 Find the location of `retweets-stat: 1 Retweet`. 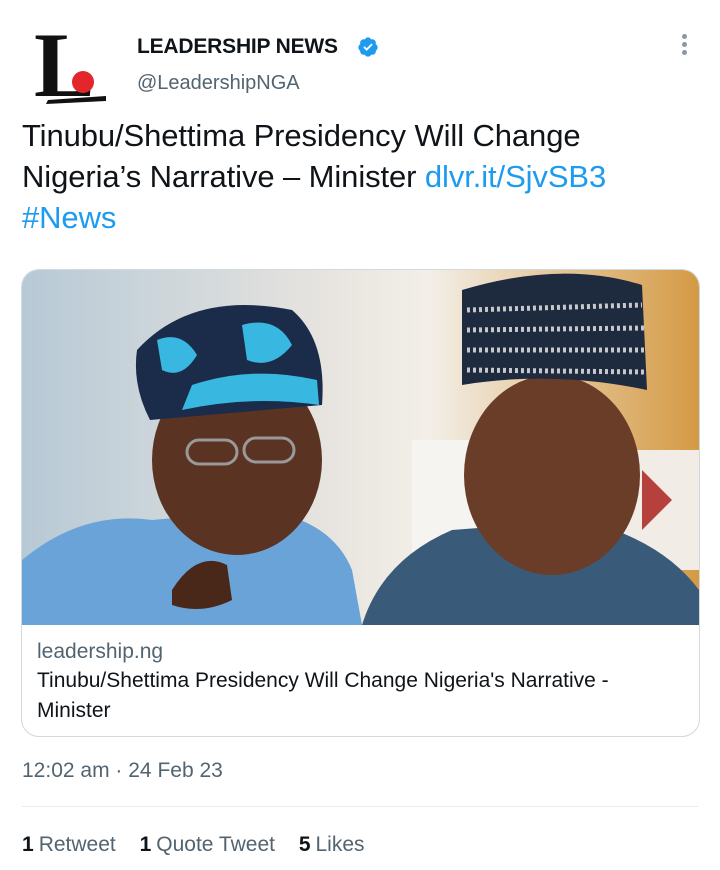

retweets-stat: 1 Retweet is located at coordinates (69, 845).